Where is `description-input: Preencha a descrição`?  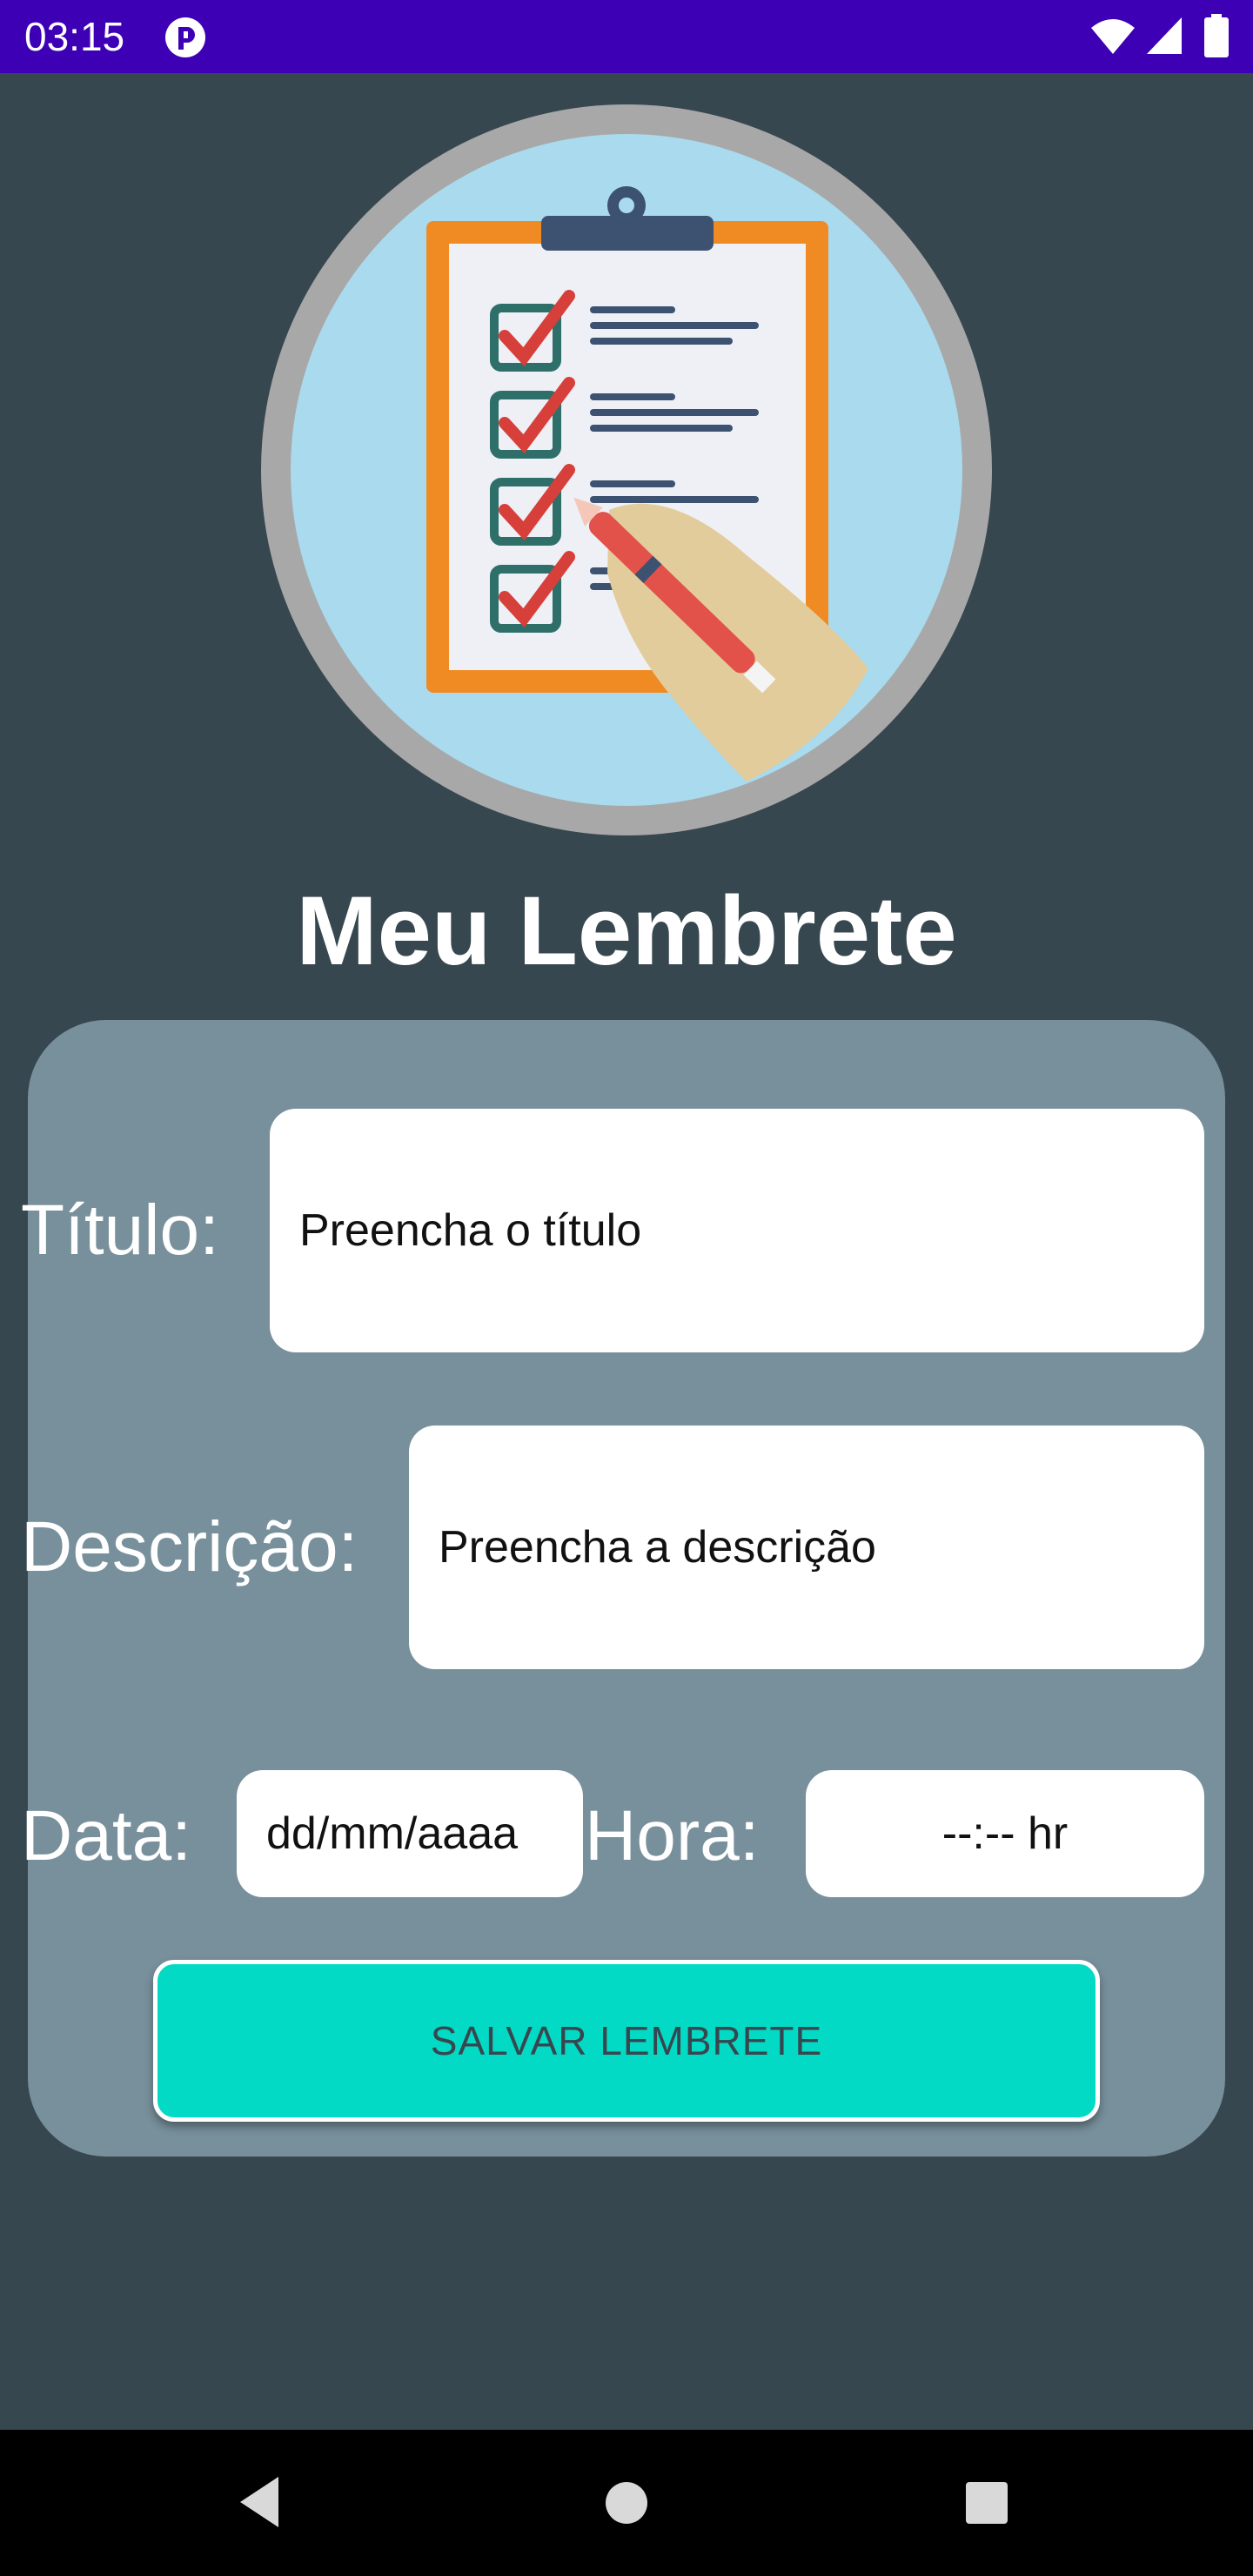
description-input: Preencha a descrição is located at coordinates (806, 1547).